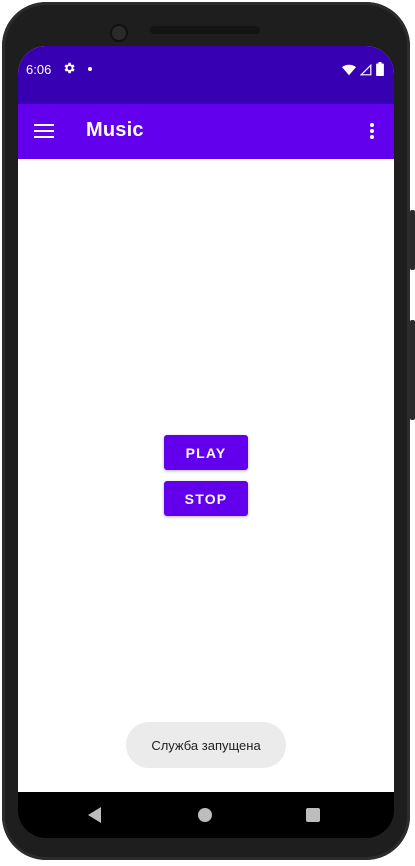 The image size is (415, 866). What do you see at coordinates (372, 131) in the screenshot?
I see `more-vert-icon` at bounding box center [372, 131].